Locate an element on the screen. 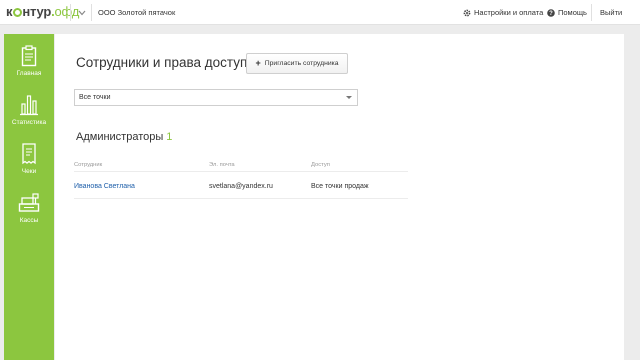  sidebar-item-receipts: Чеки is located at coordinates (29, 159).